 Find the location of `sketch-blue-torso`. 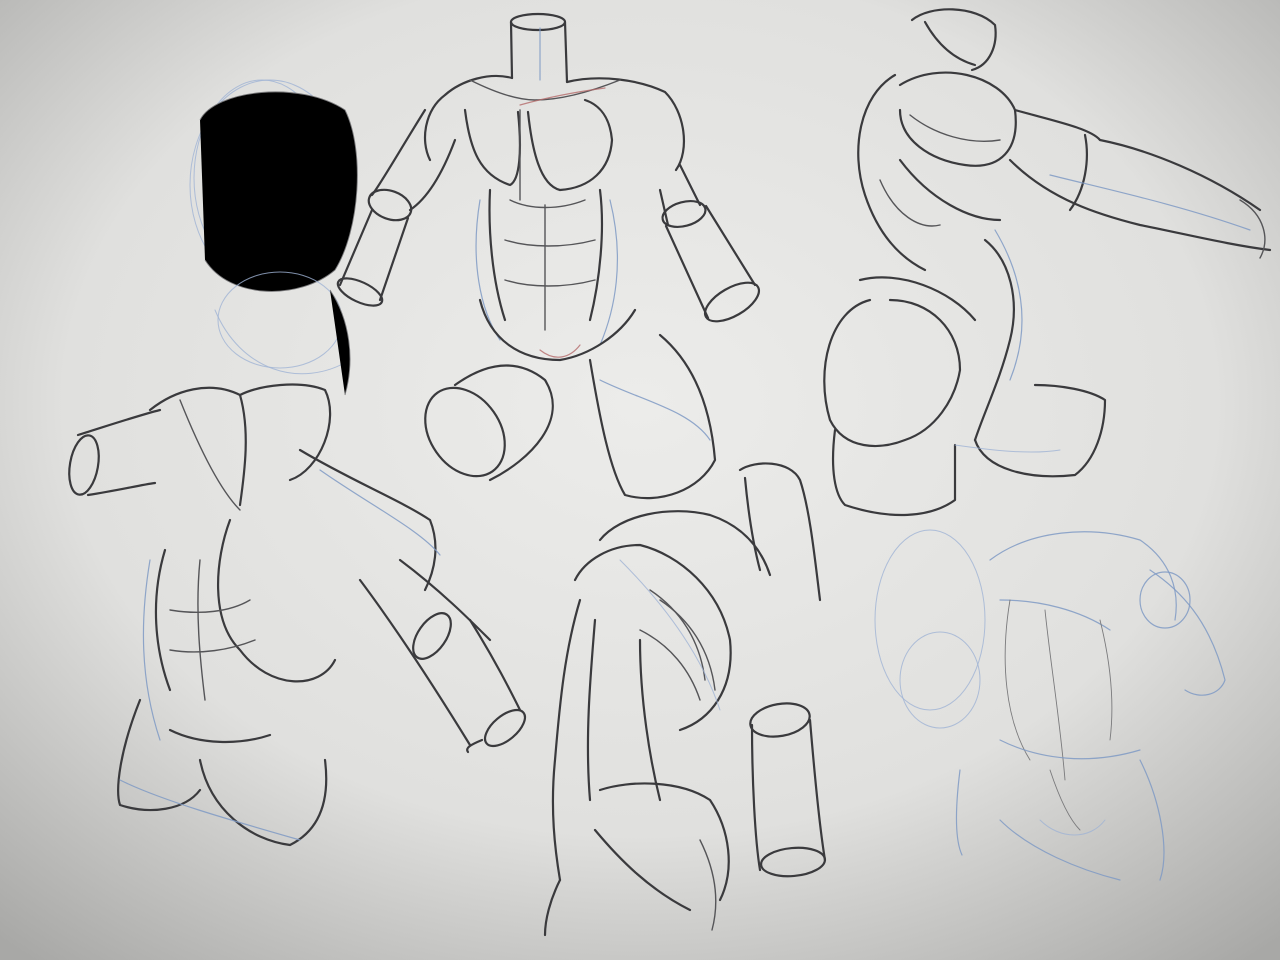

sketch-blue-torso is located at coordinates (1050, 705).